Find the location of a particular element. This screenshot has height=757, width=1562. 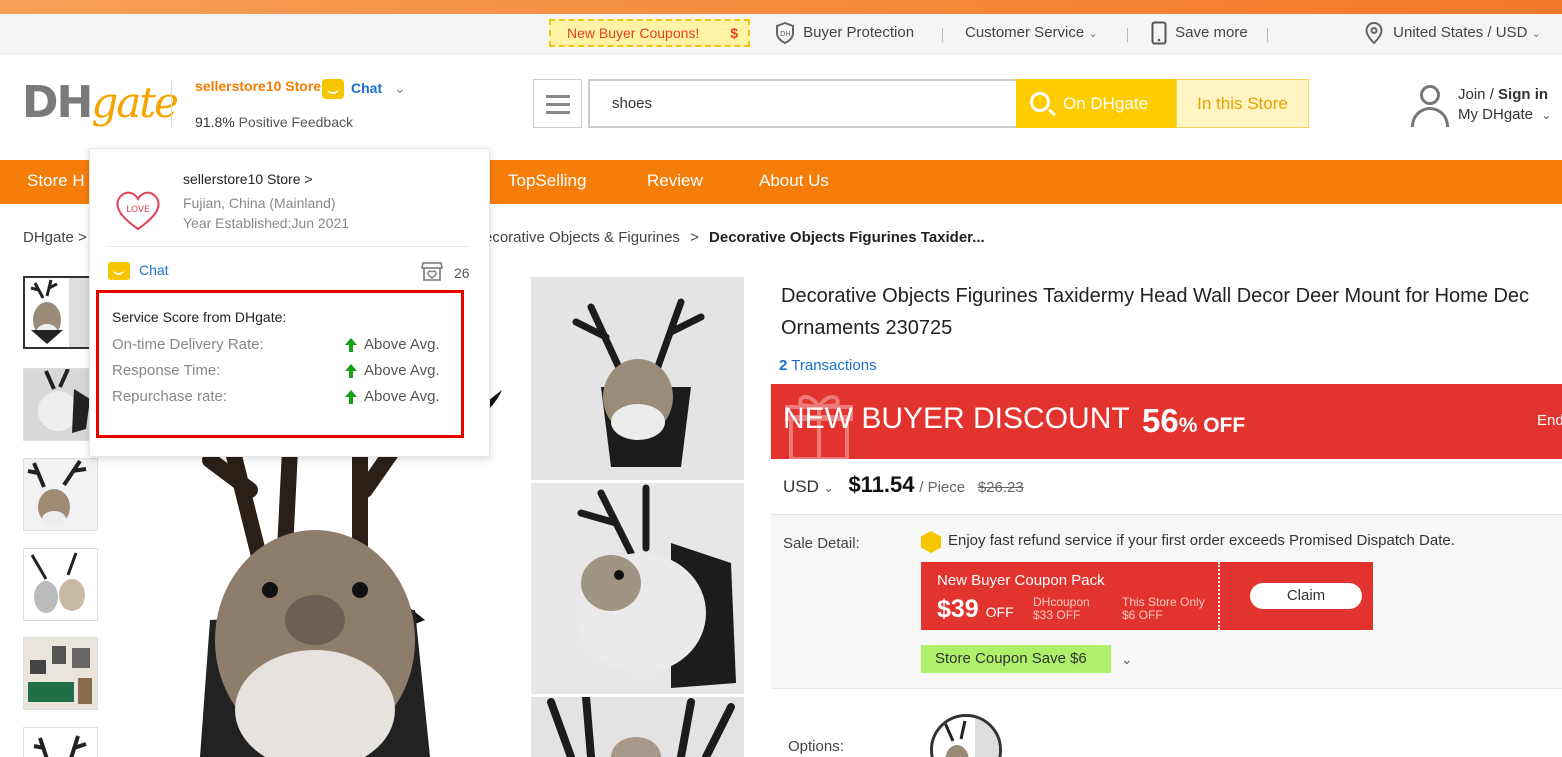

arrow-up-icon is located at coordinates (351, 345).